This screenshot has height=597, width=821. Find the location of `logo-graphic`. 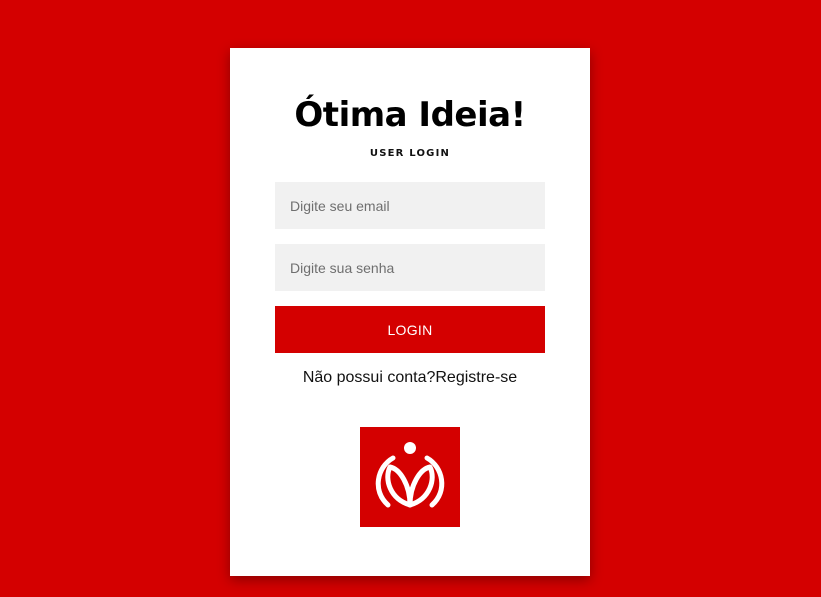

logo-graphic is located at coordinates (410, 475).